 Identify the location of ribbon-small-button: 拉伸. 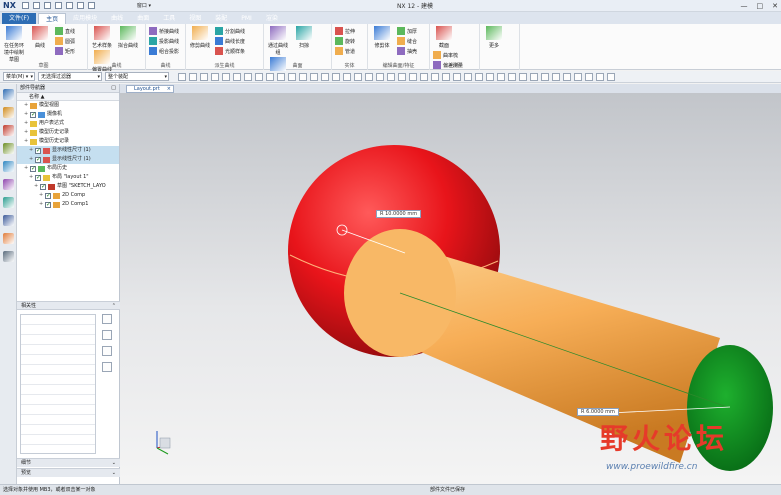
(345, 31).